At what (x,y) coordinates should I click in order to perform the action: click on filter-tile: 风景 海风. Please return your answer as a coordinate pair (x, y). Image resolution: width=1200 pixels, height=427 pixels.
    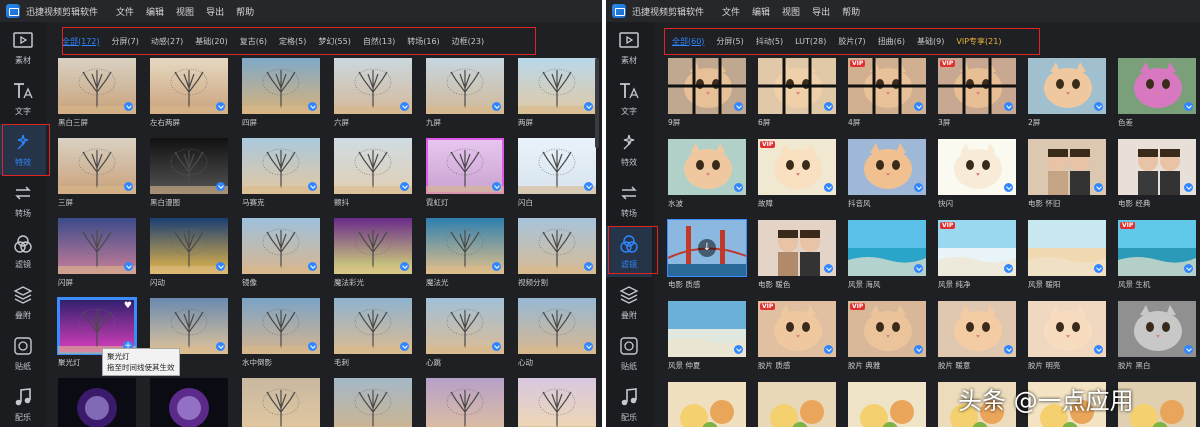
    Looking at the image, I should click on (887, 255).